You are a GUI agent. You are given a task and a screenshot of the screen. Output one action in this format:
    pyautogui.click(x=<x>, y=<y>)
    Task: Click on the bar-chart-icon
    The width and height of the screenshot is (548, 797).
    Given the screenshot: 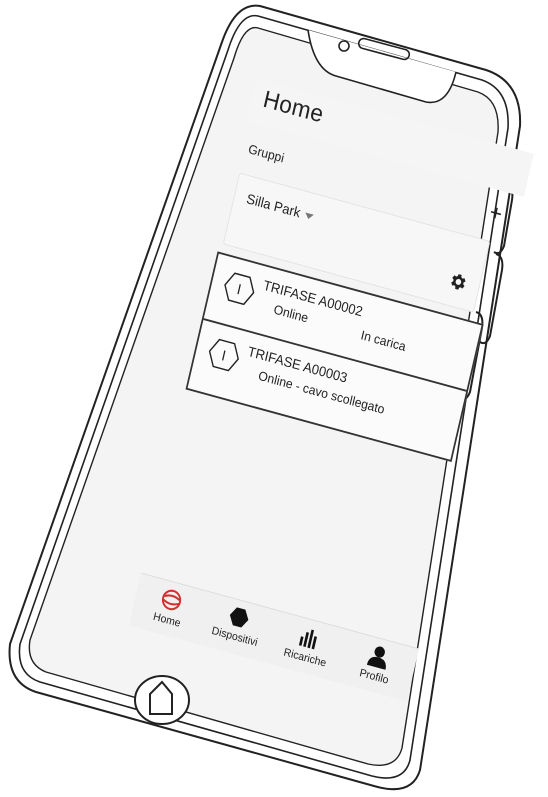 What is the action you would take?
    pyautogui.click(x=307, y=639)
    